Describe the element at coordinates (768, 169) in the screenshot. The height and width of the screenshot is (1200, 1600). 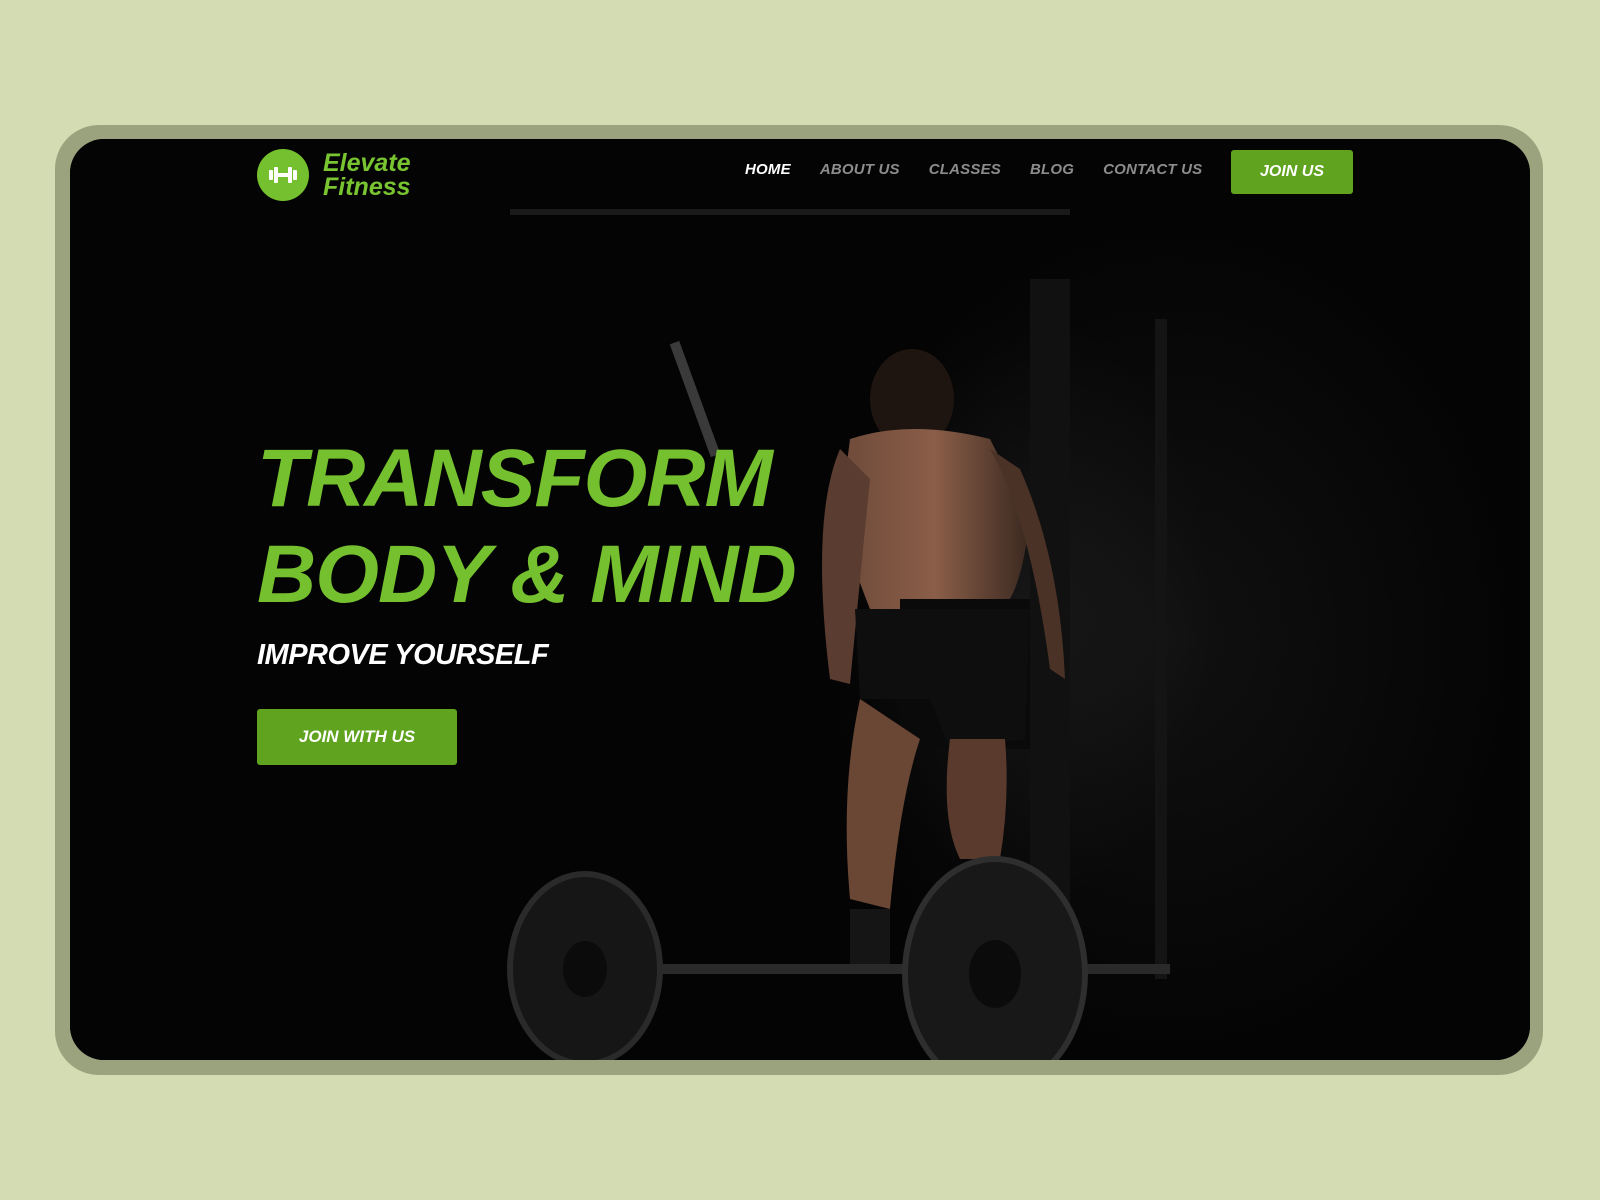
I see `nav-item-home: HOME` at that location.